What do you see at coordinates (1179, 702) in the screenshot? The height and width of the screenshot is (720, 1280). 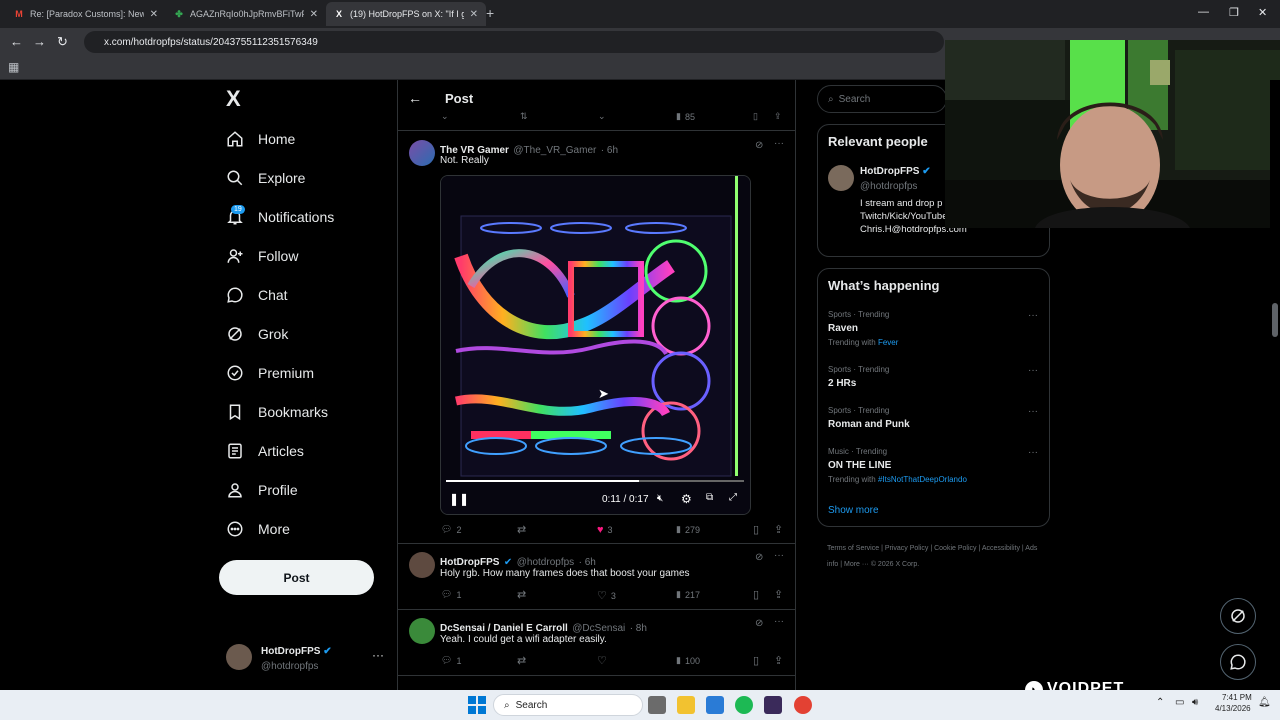 I see `network-icon: ▭` at bounding box center [1179, 702].